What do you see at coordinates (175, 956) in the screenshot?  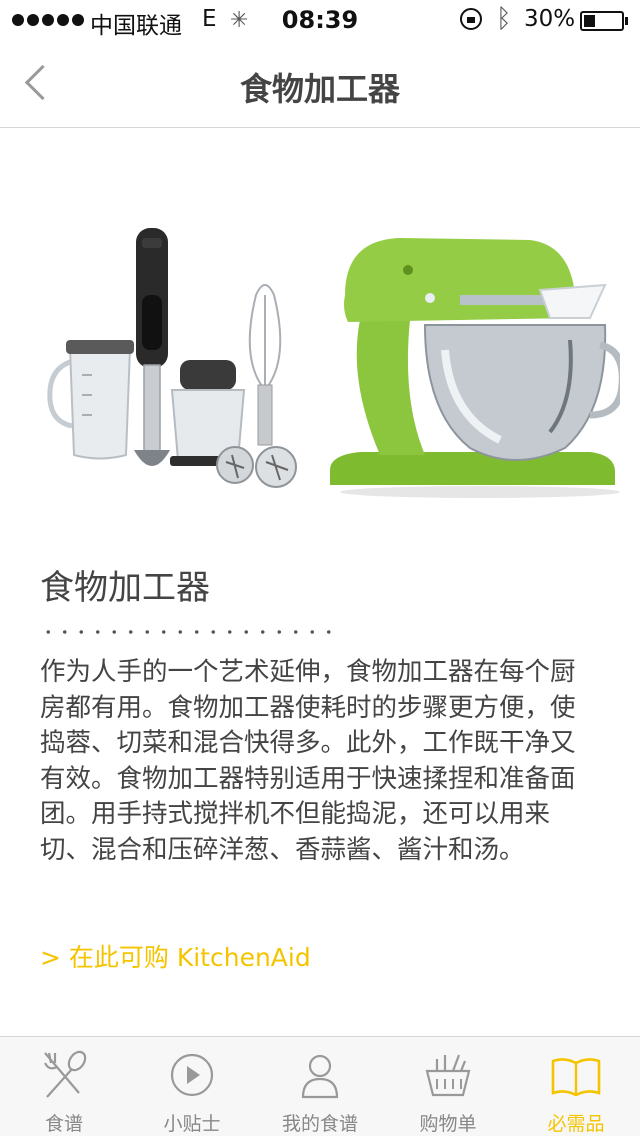 I see `buy-kitchenaid-link: > 在此可购 KitchenAid` at bounding box center [175, 956].